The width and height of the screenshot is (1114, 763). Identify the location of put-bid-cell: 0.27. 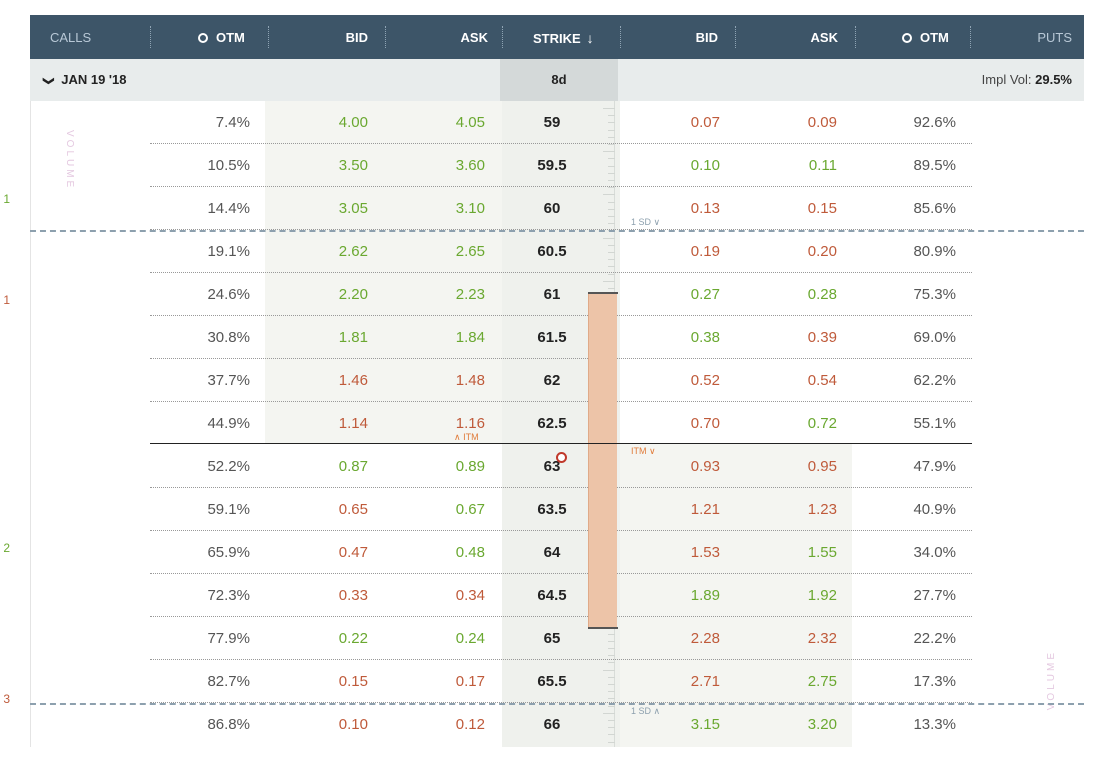
(670, 294).